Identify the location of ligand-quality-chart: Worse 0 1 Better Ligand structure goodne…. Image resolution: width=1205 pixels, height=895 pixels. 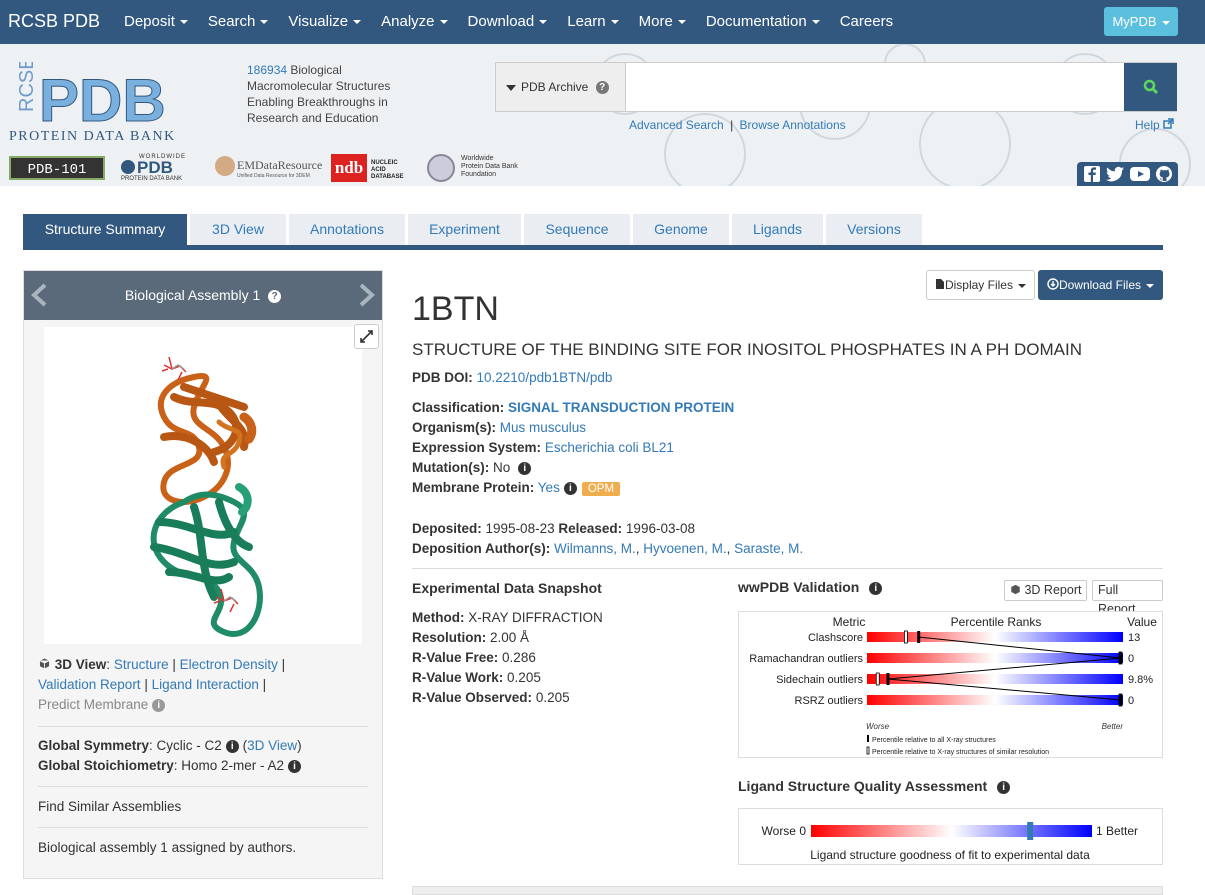
(950, 836).